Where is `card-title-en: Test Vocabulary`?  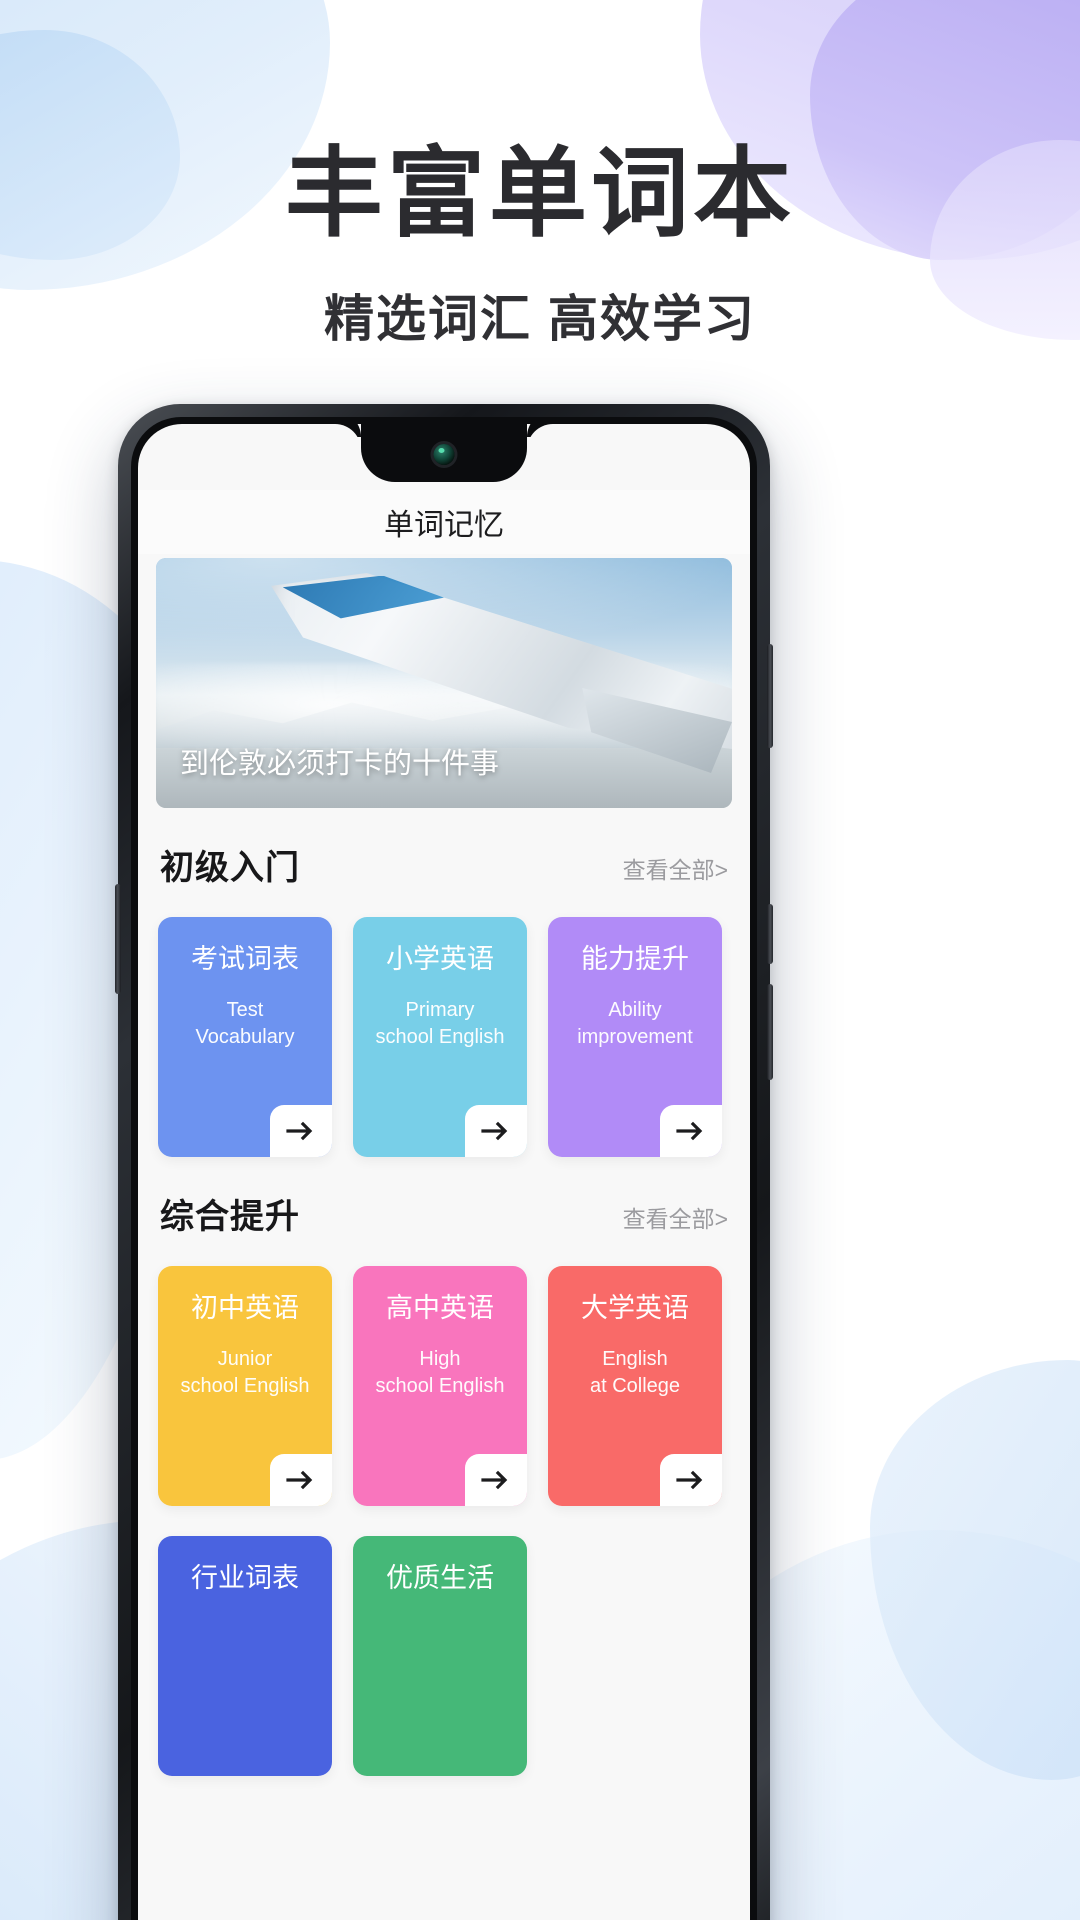 card-title-en: Test Vocabulary is located at coordinates (245, 1024).